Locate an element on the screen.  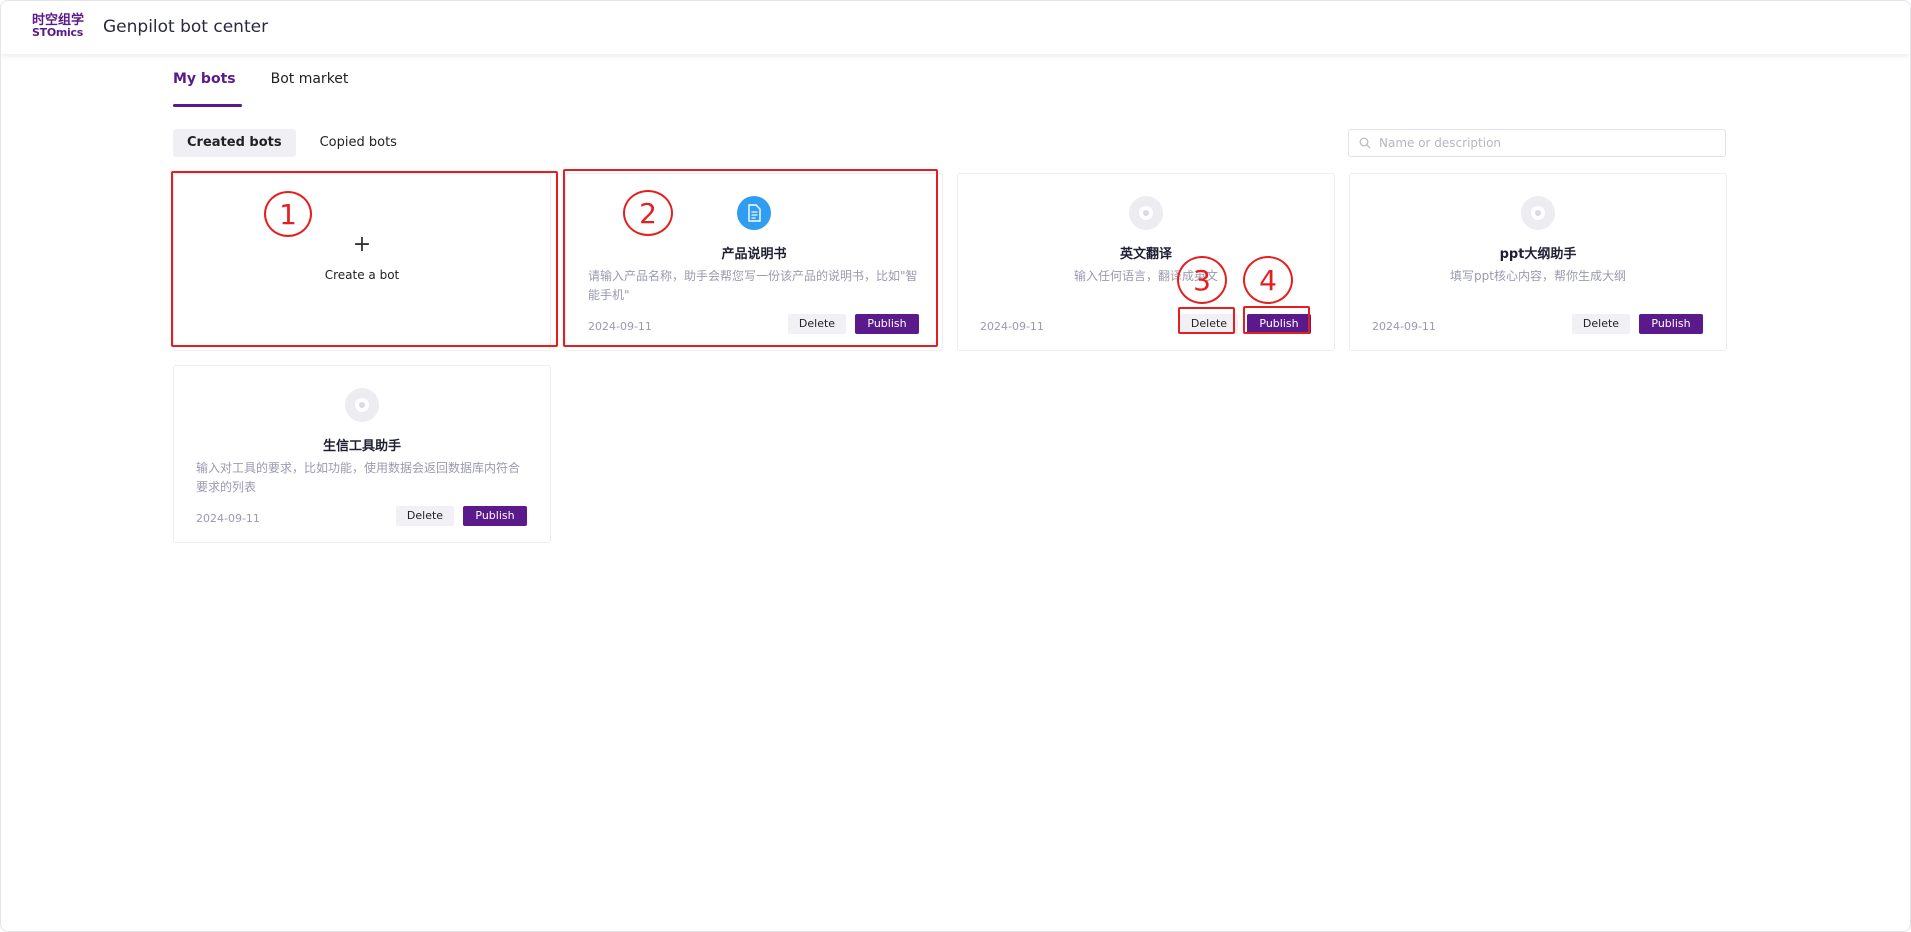
search-icon is located at coordinates (1365, 143).